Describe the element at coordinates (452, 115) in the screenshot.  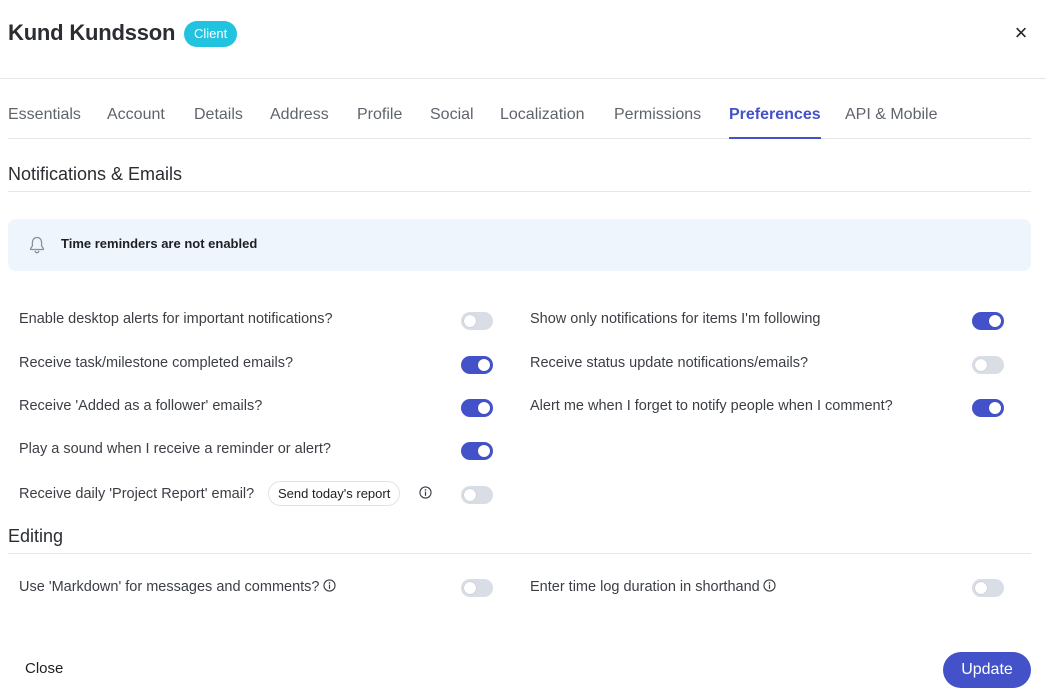
I see `tab-social: Social` at that location.